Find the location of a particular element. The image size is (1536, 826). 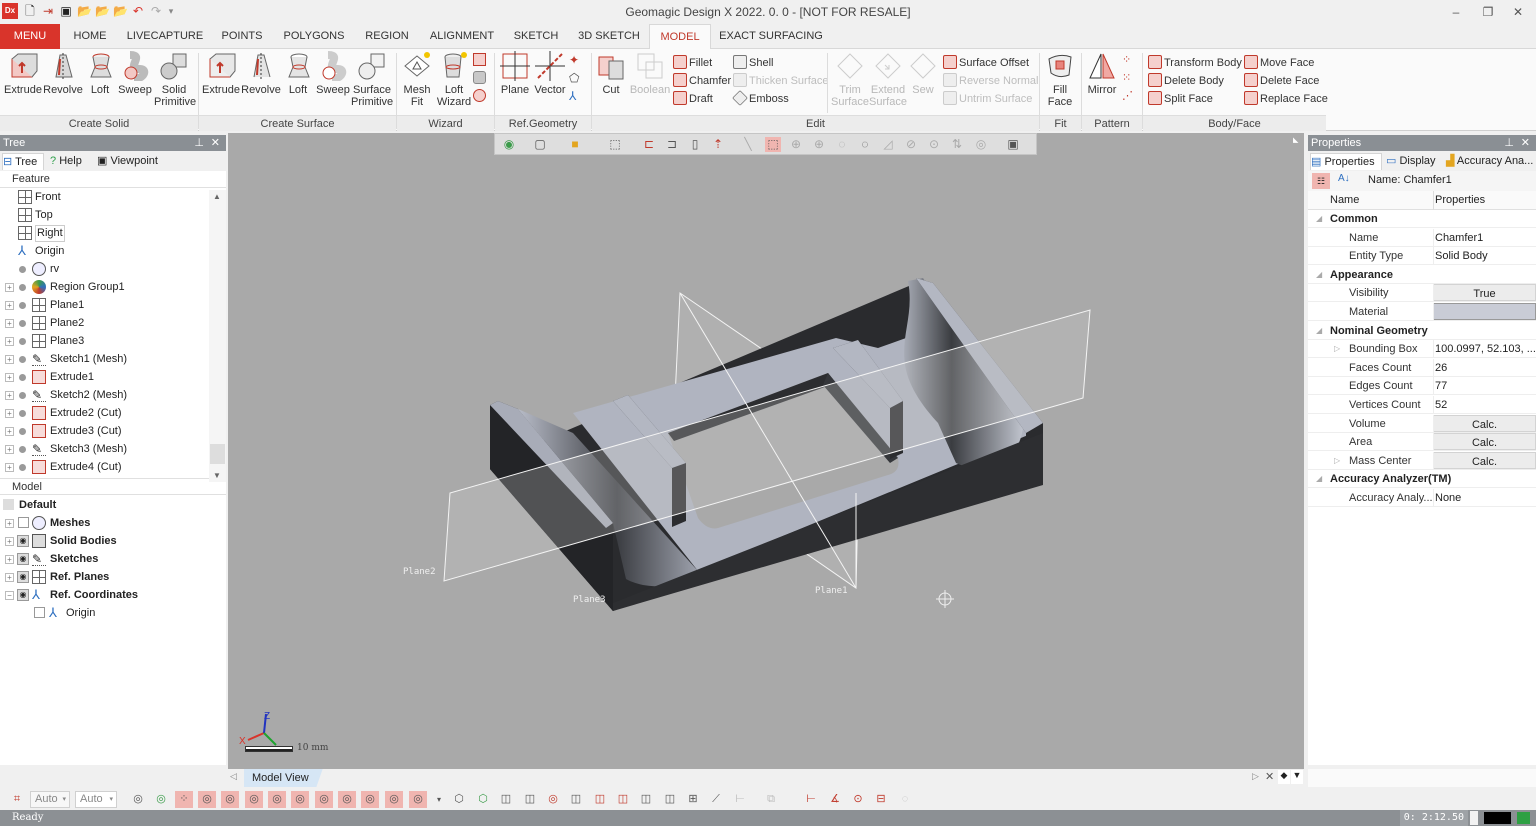

close-button: ✕ is located at coordinates (1518, 12).